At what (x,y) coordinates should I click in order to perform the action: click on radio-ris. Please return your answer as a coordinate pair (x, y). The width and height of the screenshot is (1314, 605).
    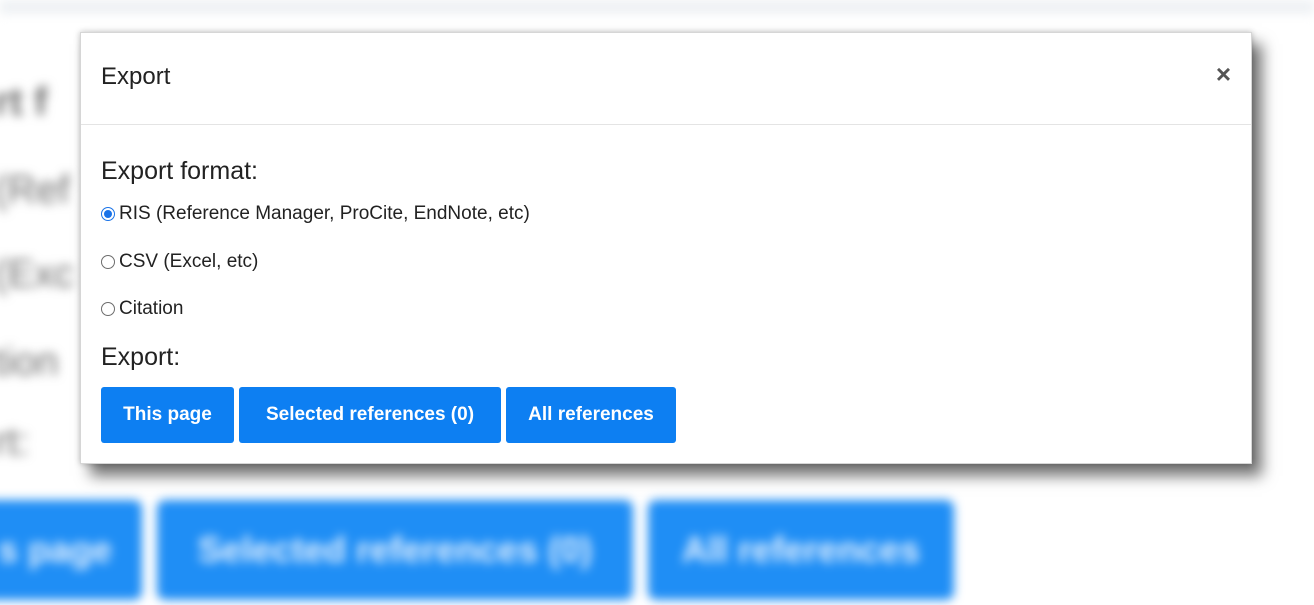
    Looking at the image, I should click on (108, 214).